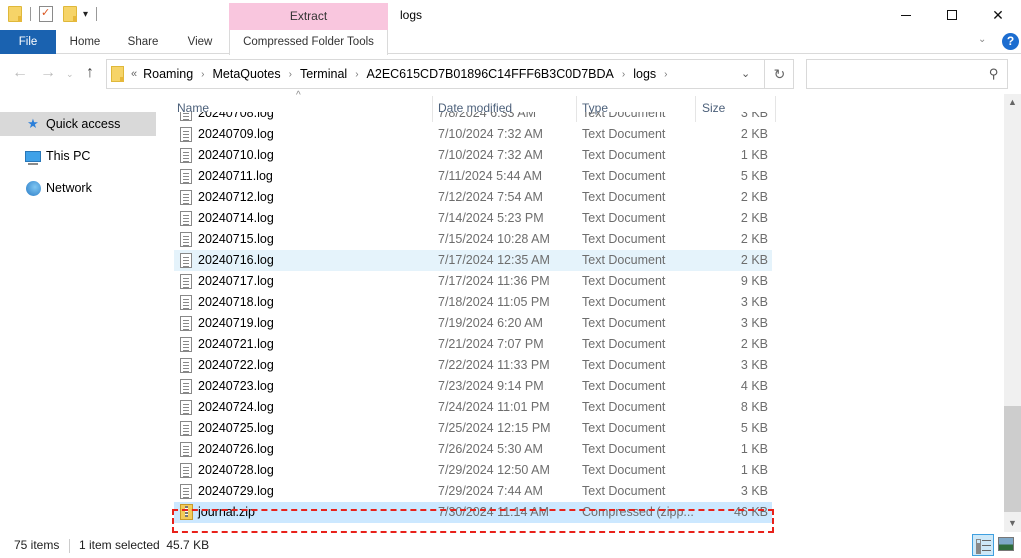  I want to click on maximize-icon, so click(952, 15).